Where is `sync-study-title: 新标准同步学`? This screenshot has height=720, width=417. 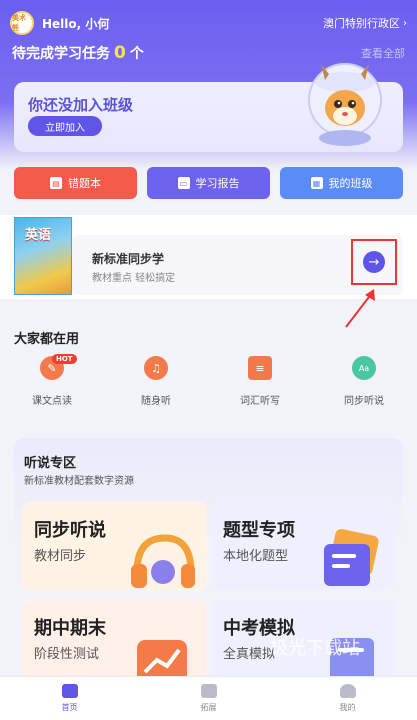
sync-study-title: 新标准同步学 is located at coordinates (128, 259).